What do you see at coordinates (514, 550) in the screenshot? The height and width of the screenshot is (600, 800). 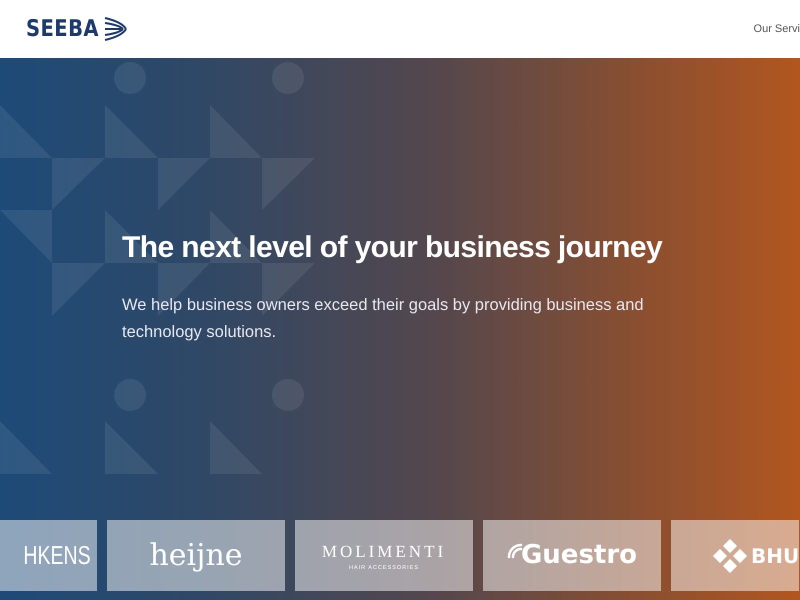 I see `signal-icon` at bounding box center [514, 550].